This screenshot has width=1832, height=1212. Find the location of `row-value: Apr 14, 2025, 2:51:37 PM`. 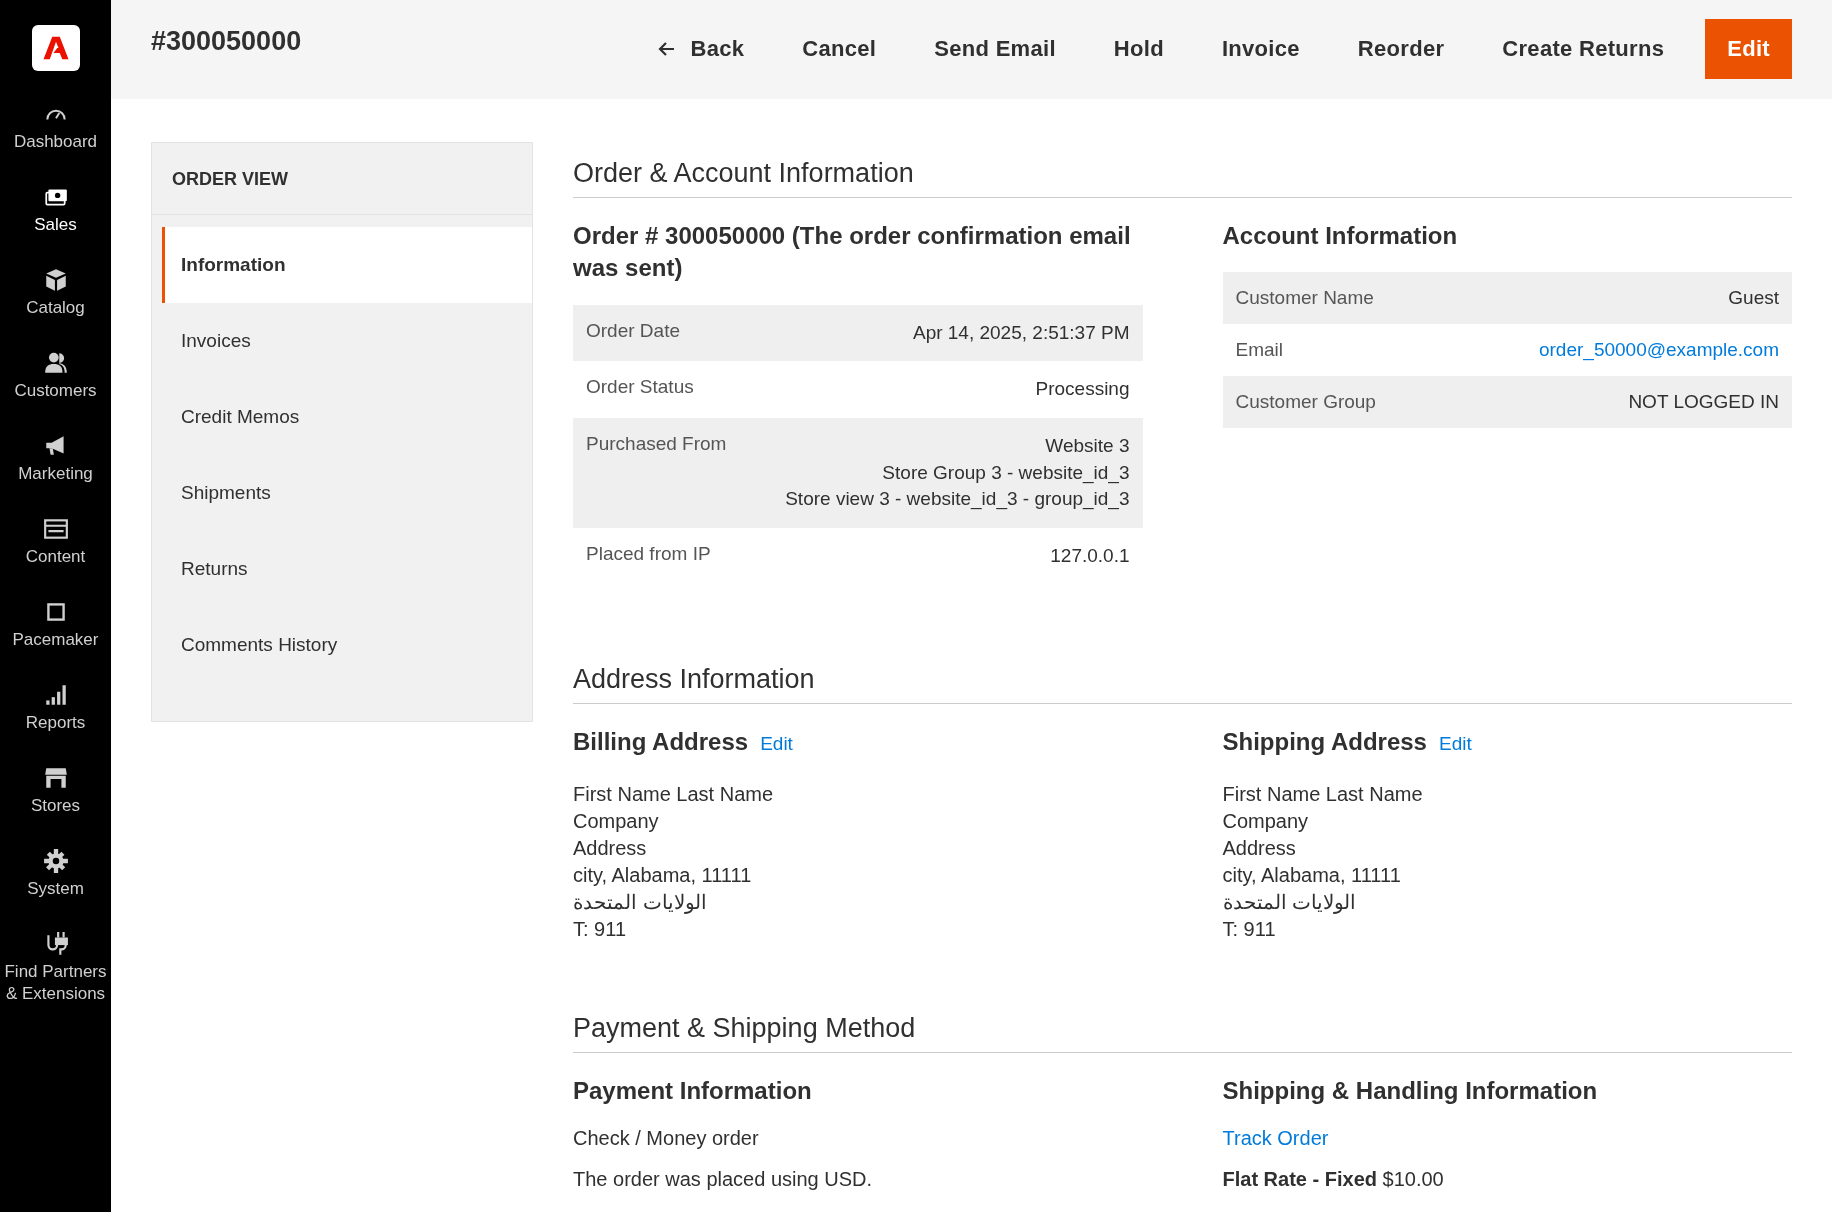

row-value: Apr 14, 2025, 2:51:37 PM is located at coordinates (1021, 332).